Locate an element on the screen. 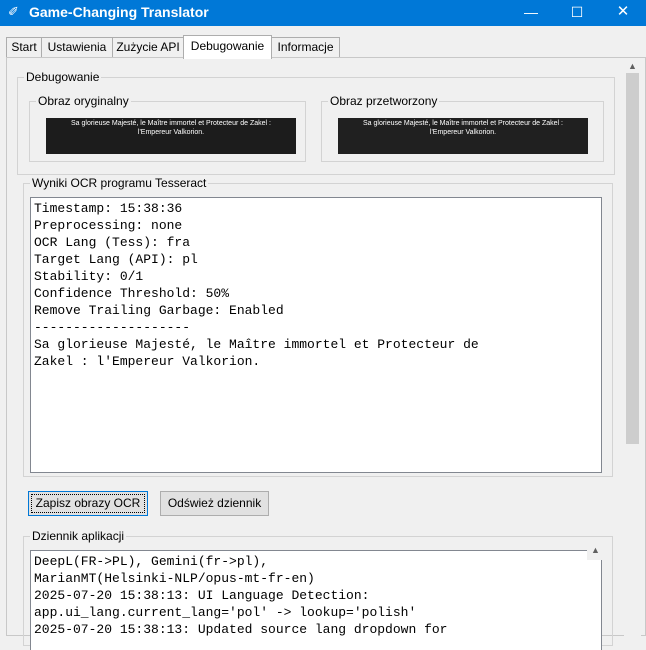 Image resolution: width=646 pixels, height=650 pixels. ocr-line: OCR Lang (Tess): fra is located at coordinates (112, 242).